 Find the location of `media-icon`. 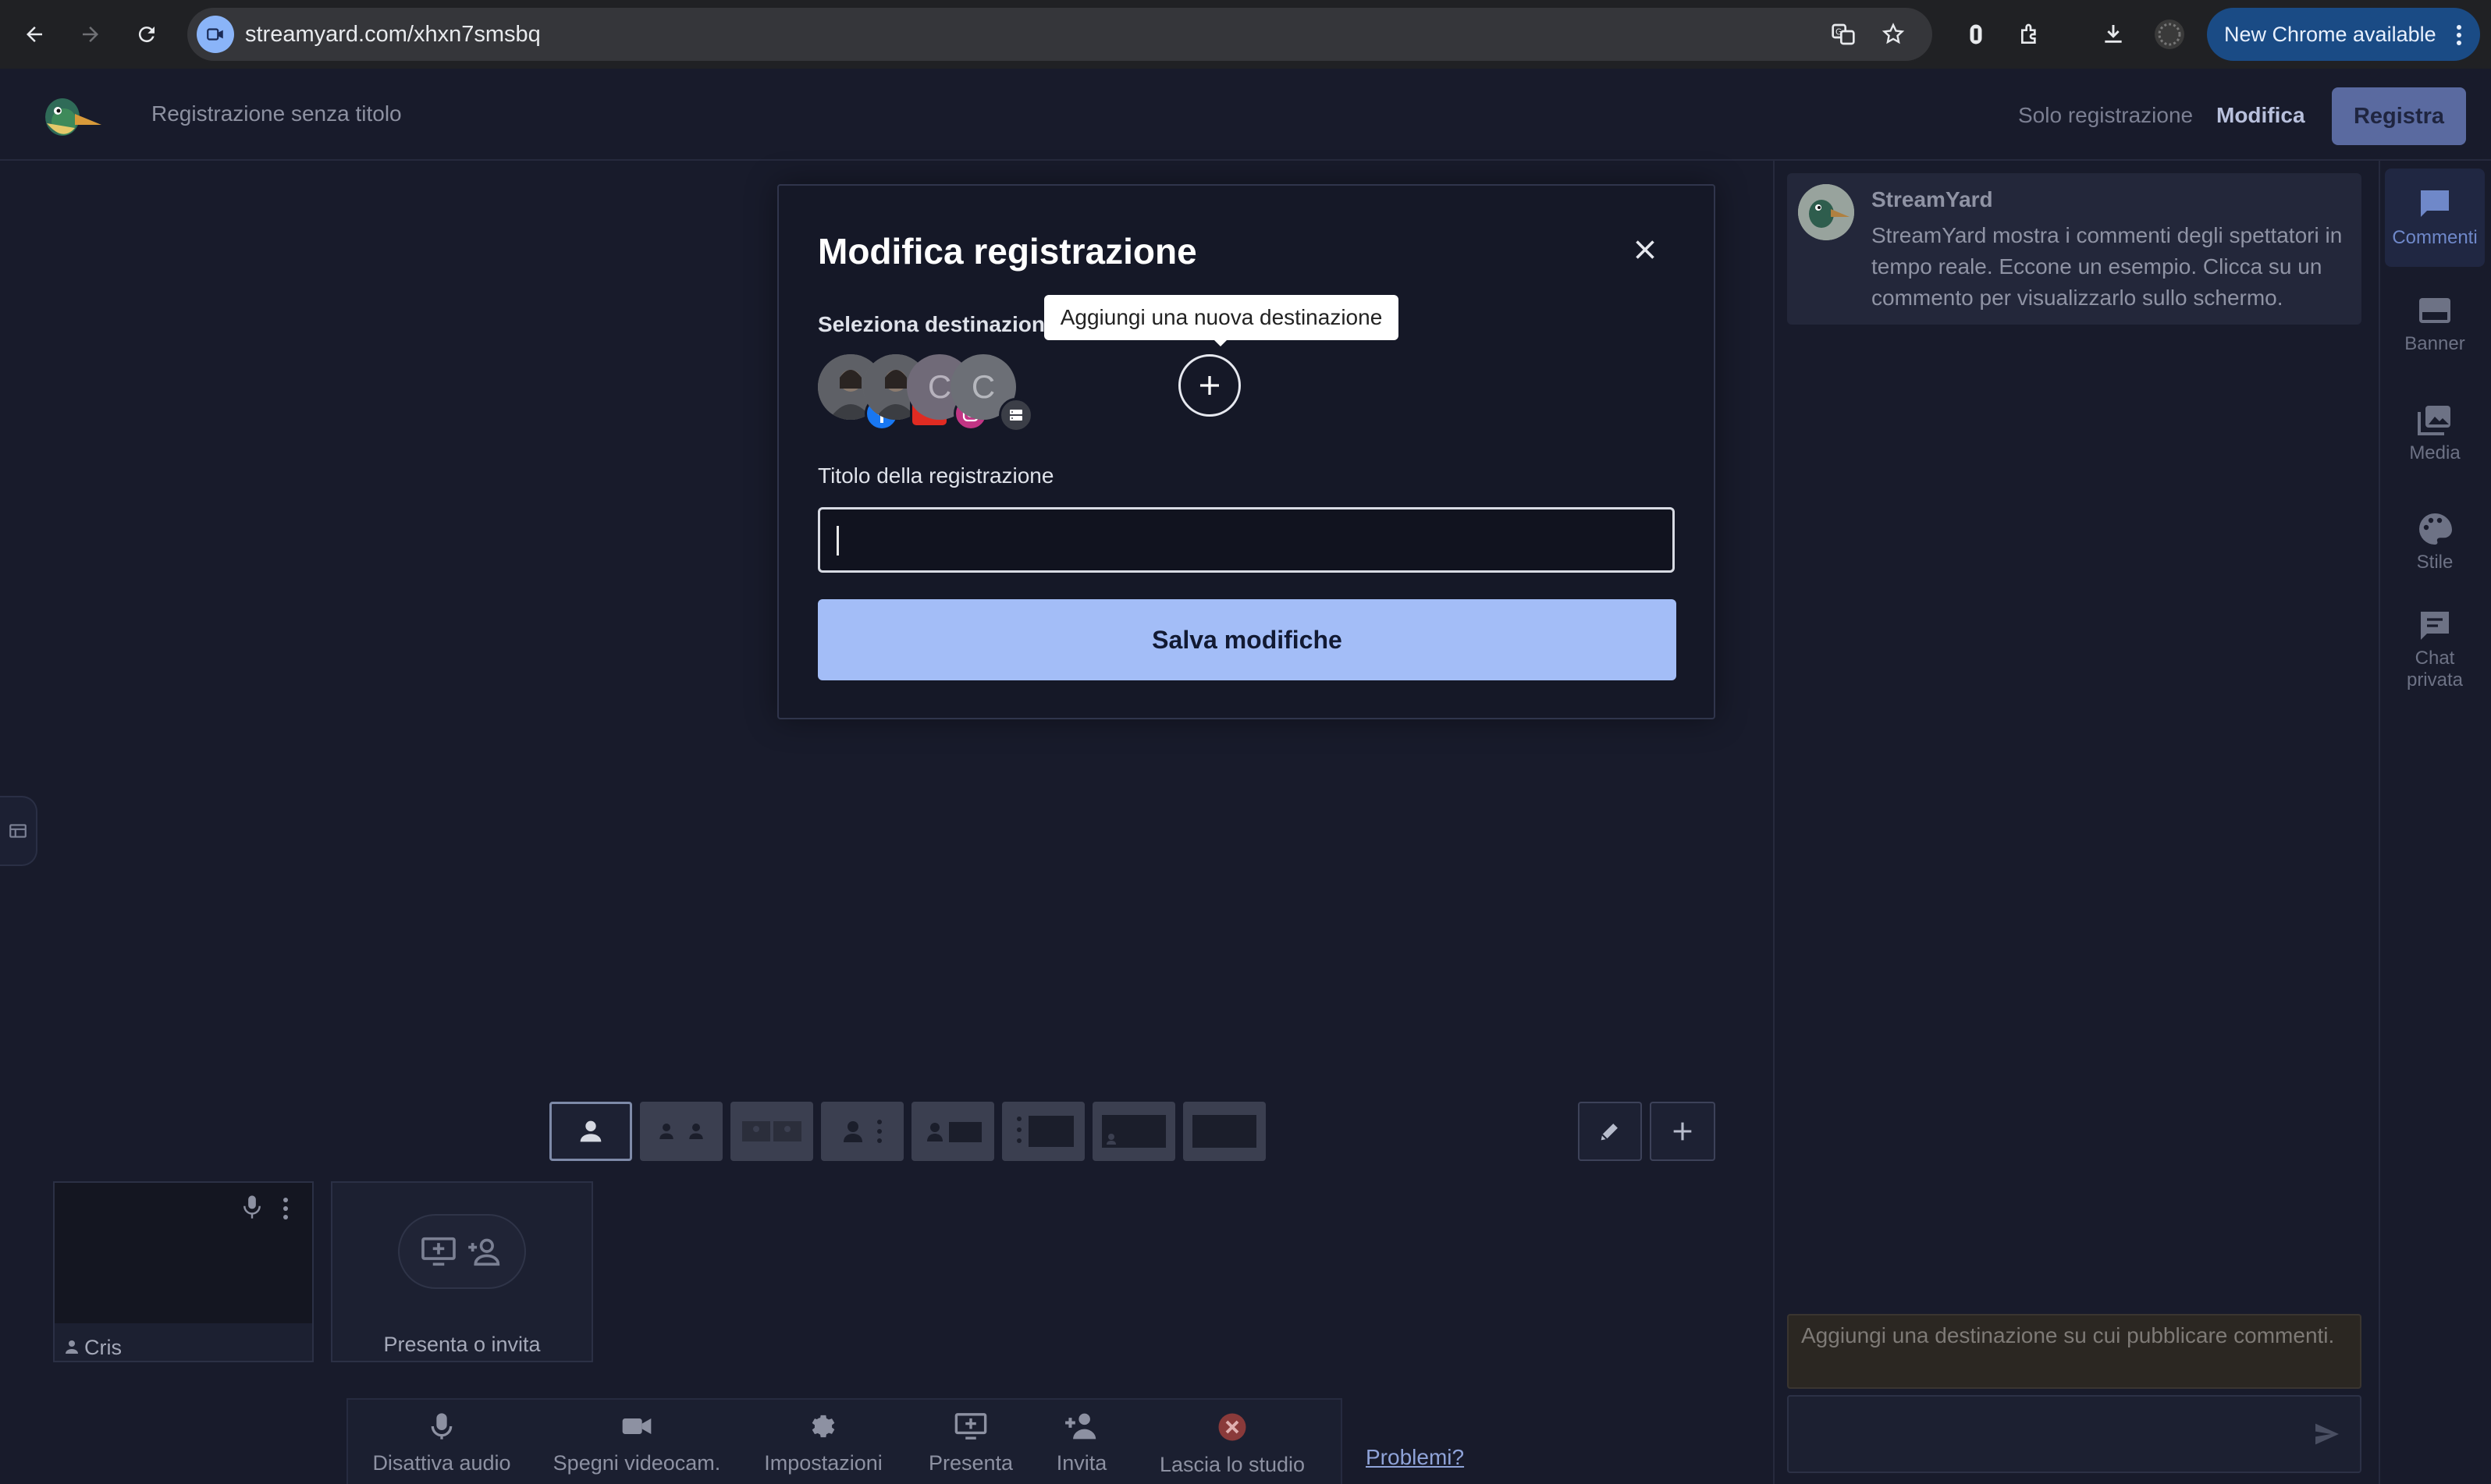

media-icon is located at coordinates (2434, 420).